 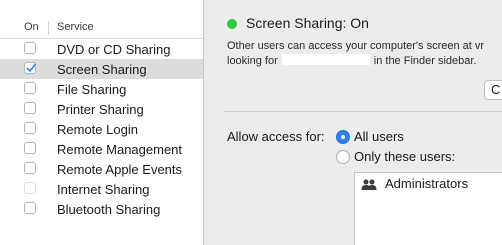 I want to click on computer-settings-button: C, so click(x=493, y=90).